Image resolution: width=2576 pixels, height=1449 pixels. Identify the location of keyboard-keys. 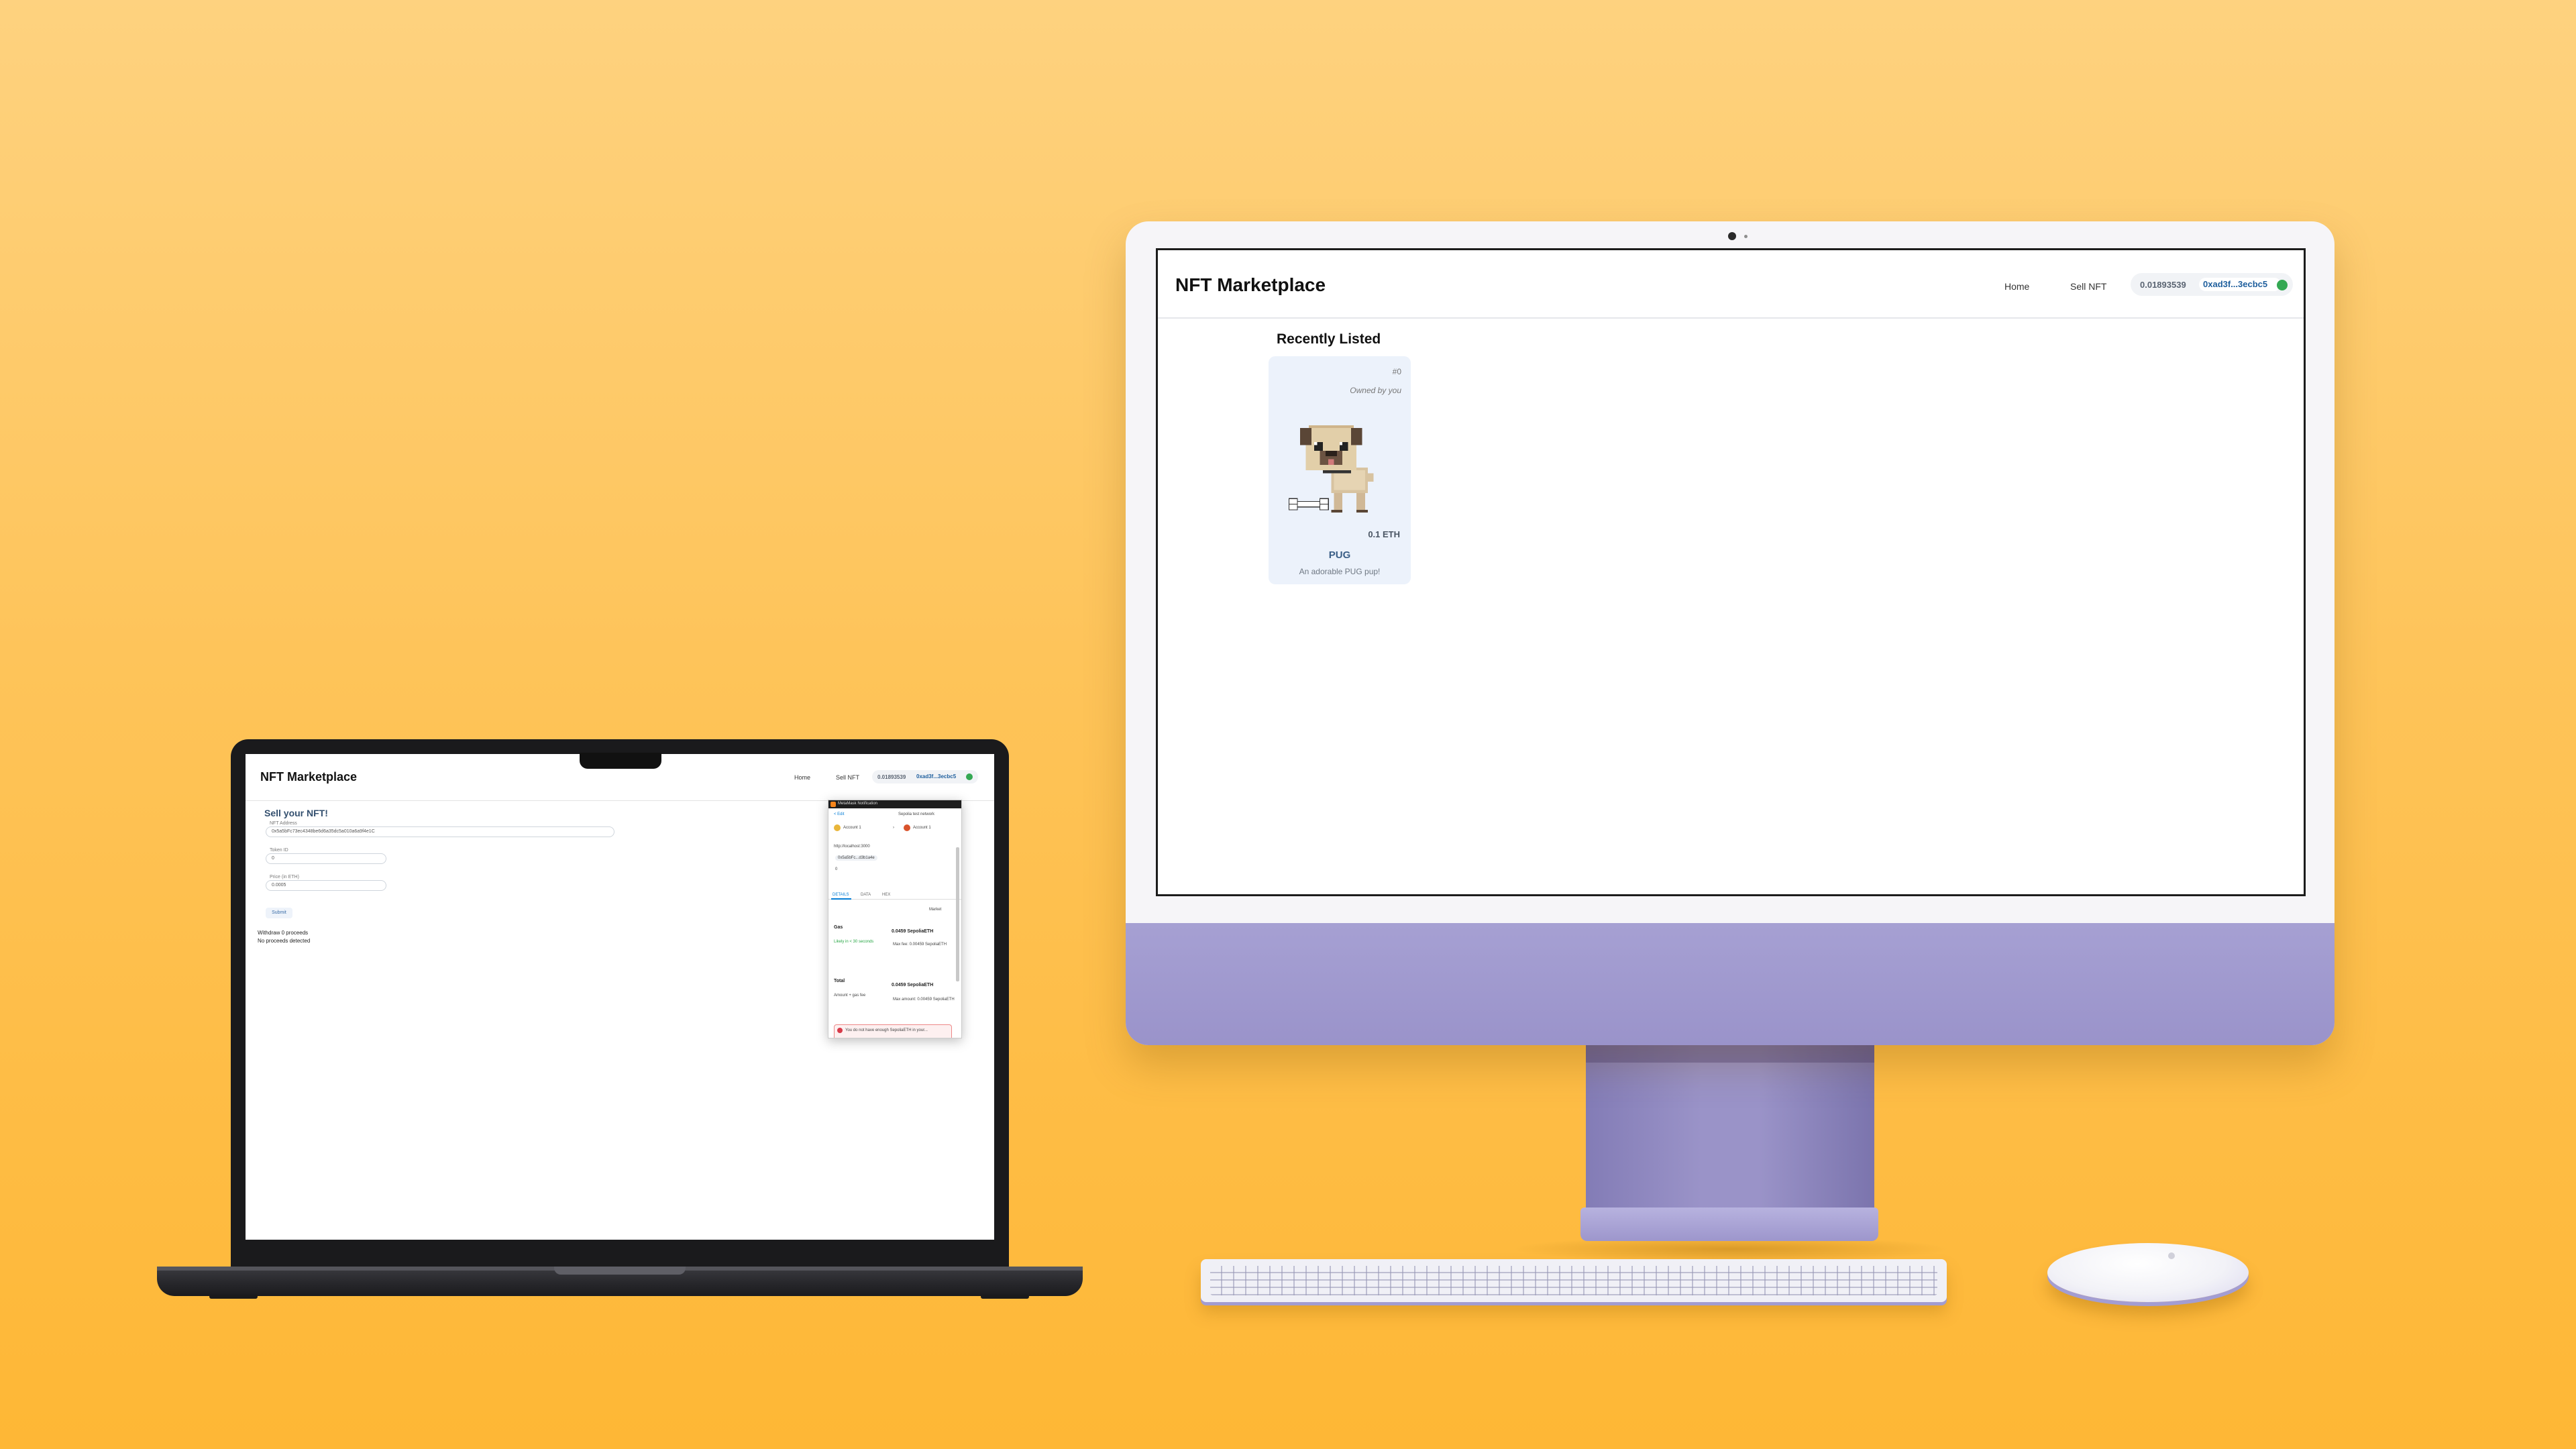
(1573, 1280).